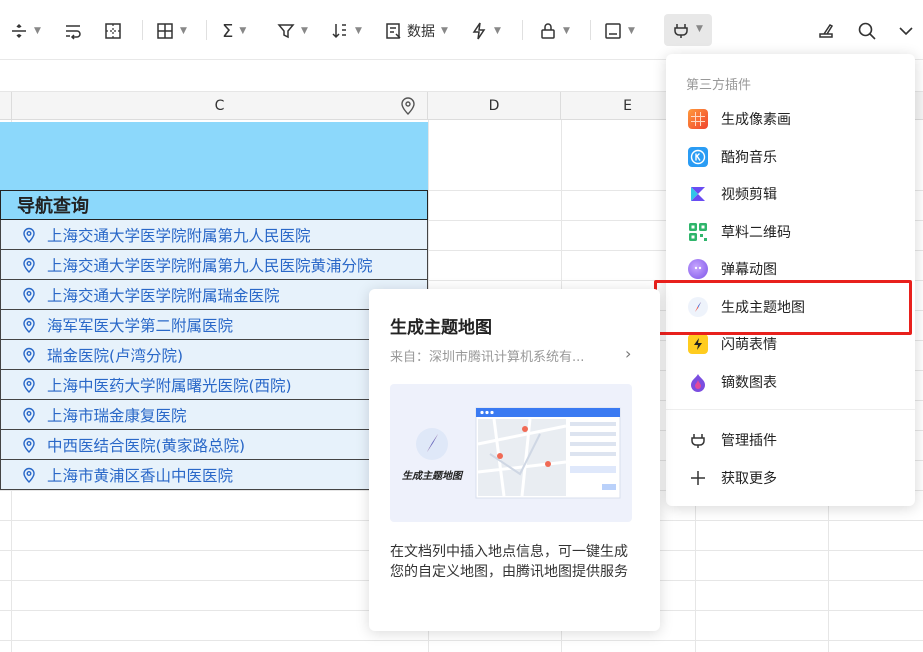 This screenshot has height=652, width=923. I want to click on menu-divider, so click(790, 409).